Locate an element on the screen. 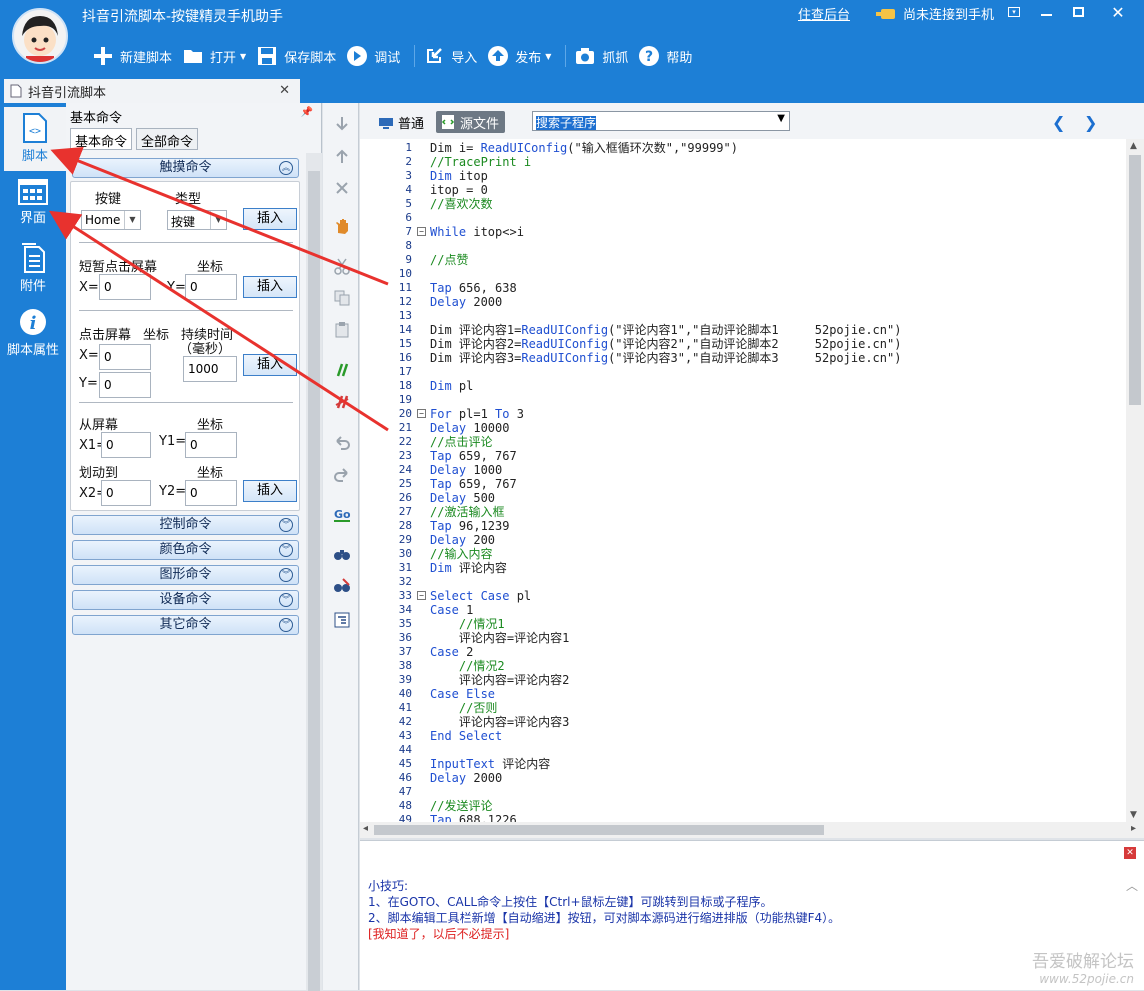 The image size is (1144, 991). code-line: 5 //喜欢次数 is located at coordinates (743, 204).